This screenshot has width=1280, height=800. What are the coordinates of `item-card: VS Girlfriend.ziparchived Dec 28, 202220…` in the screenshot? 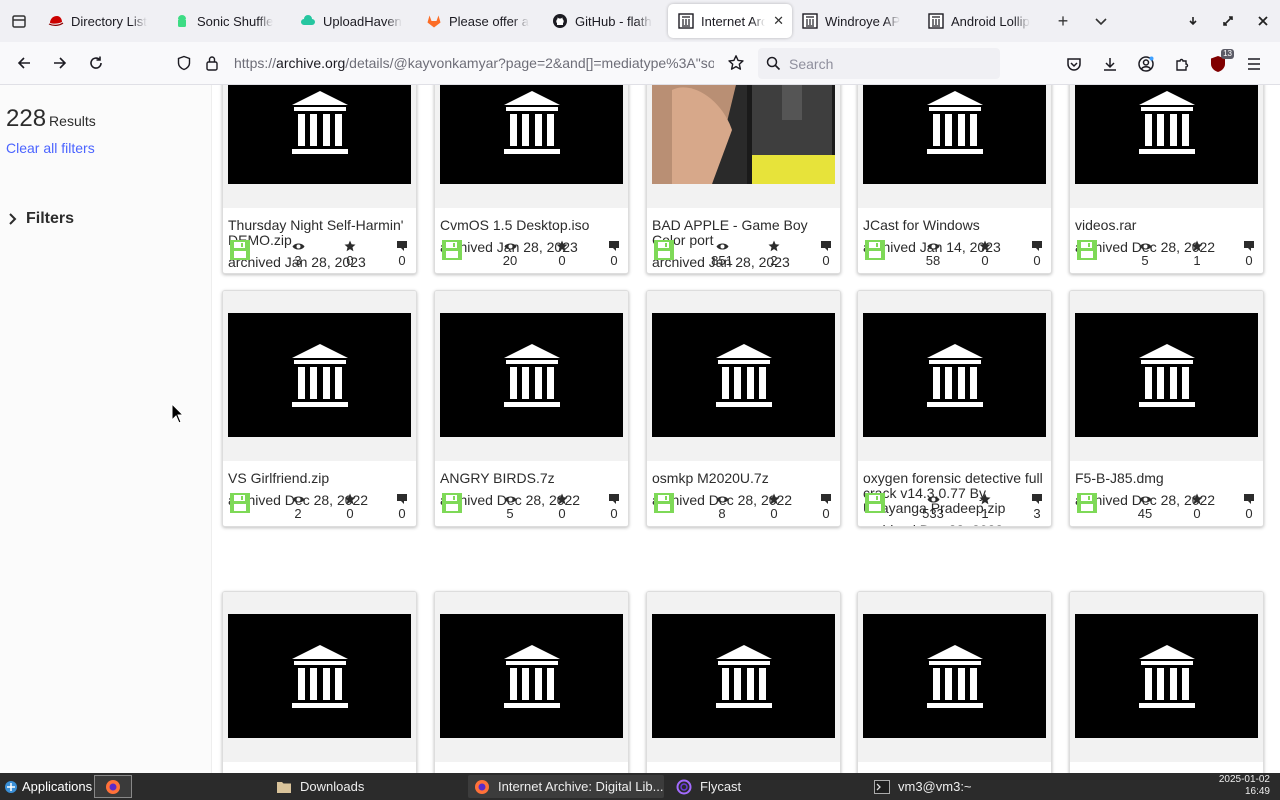 It's located at (319, 408).